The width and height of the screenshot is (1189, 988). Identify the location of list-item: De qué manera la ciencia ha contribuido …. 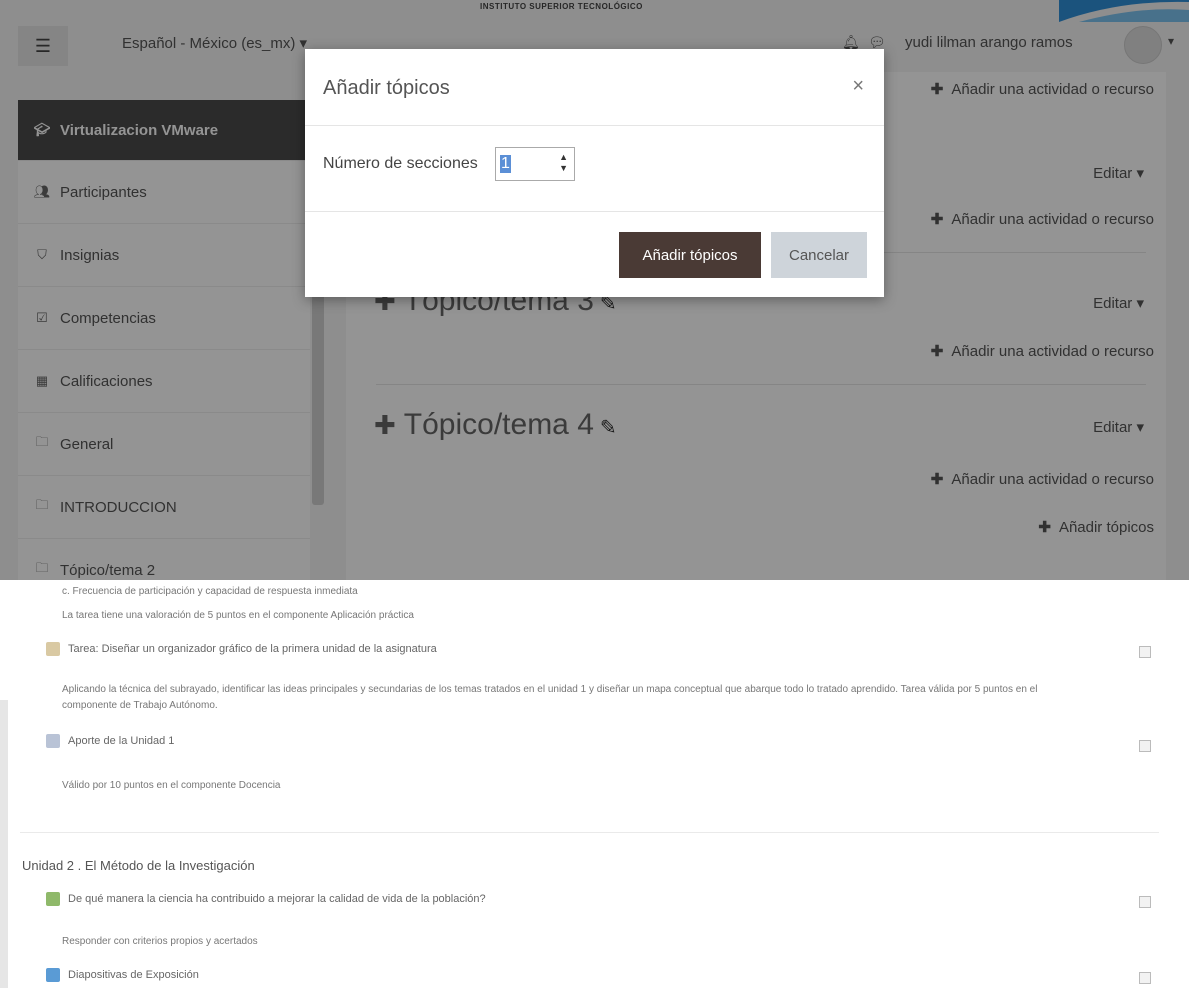
(266, 899).